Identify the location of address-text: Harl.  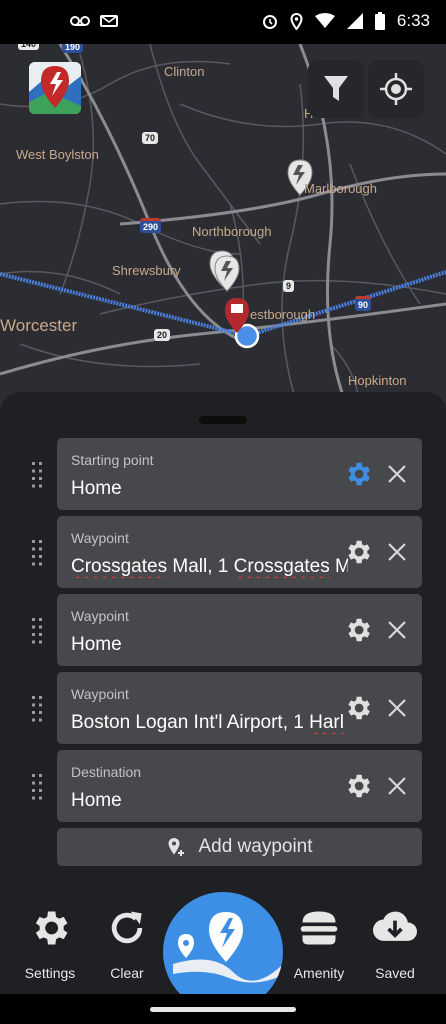
(326, 722).